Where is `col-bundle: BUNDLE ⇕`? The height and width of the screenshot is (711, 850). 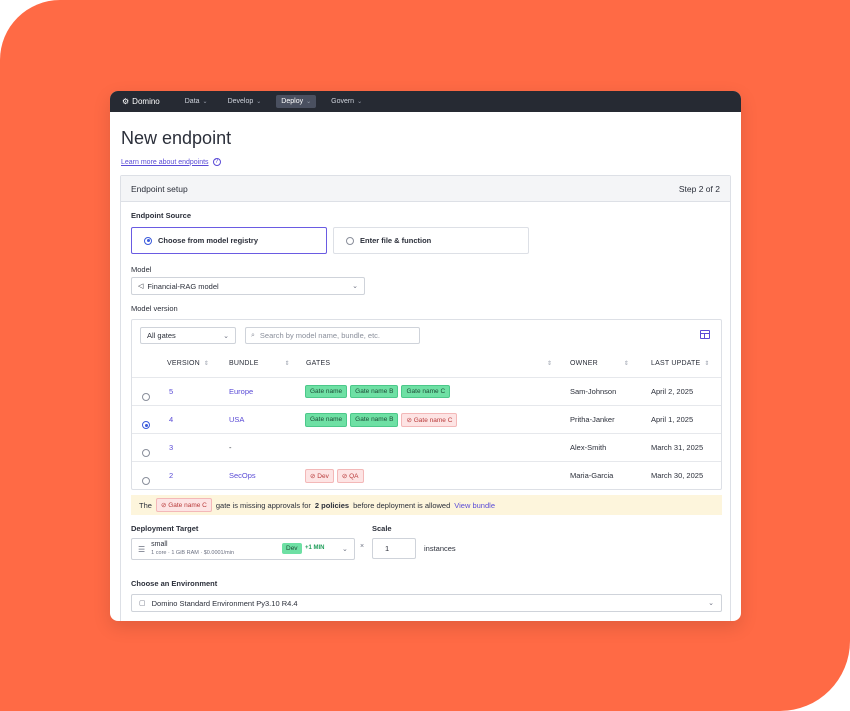 col-bundle: BUNDLE ⇕ is located at coordinates (259, 363).